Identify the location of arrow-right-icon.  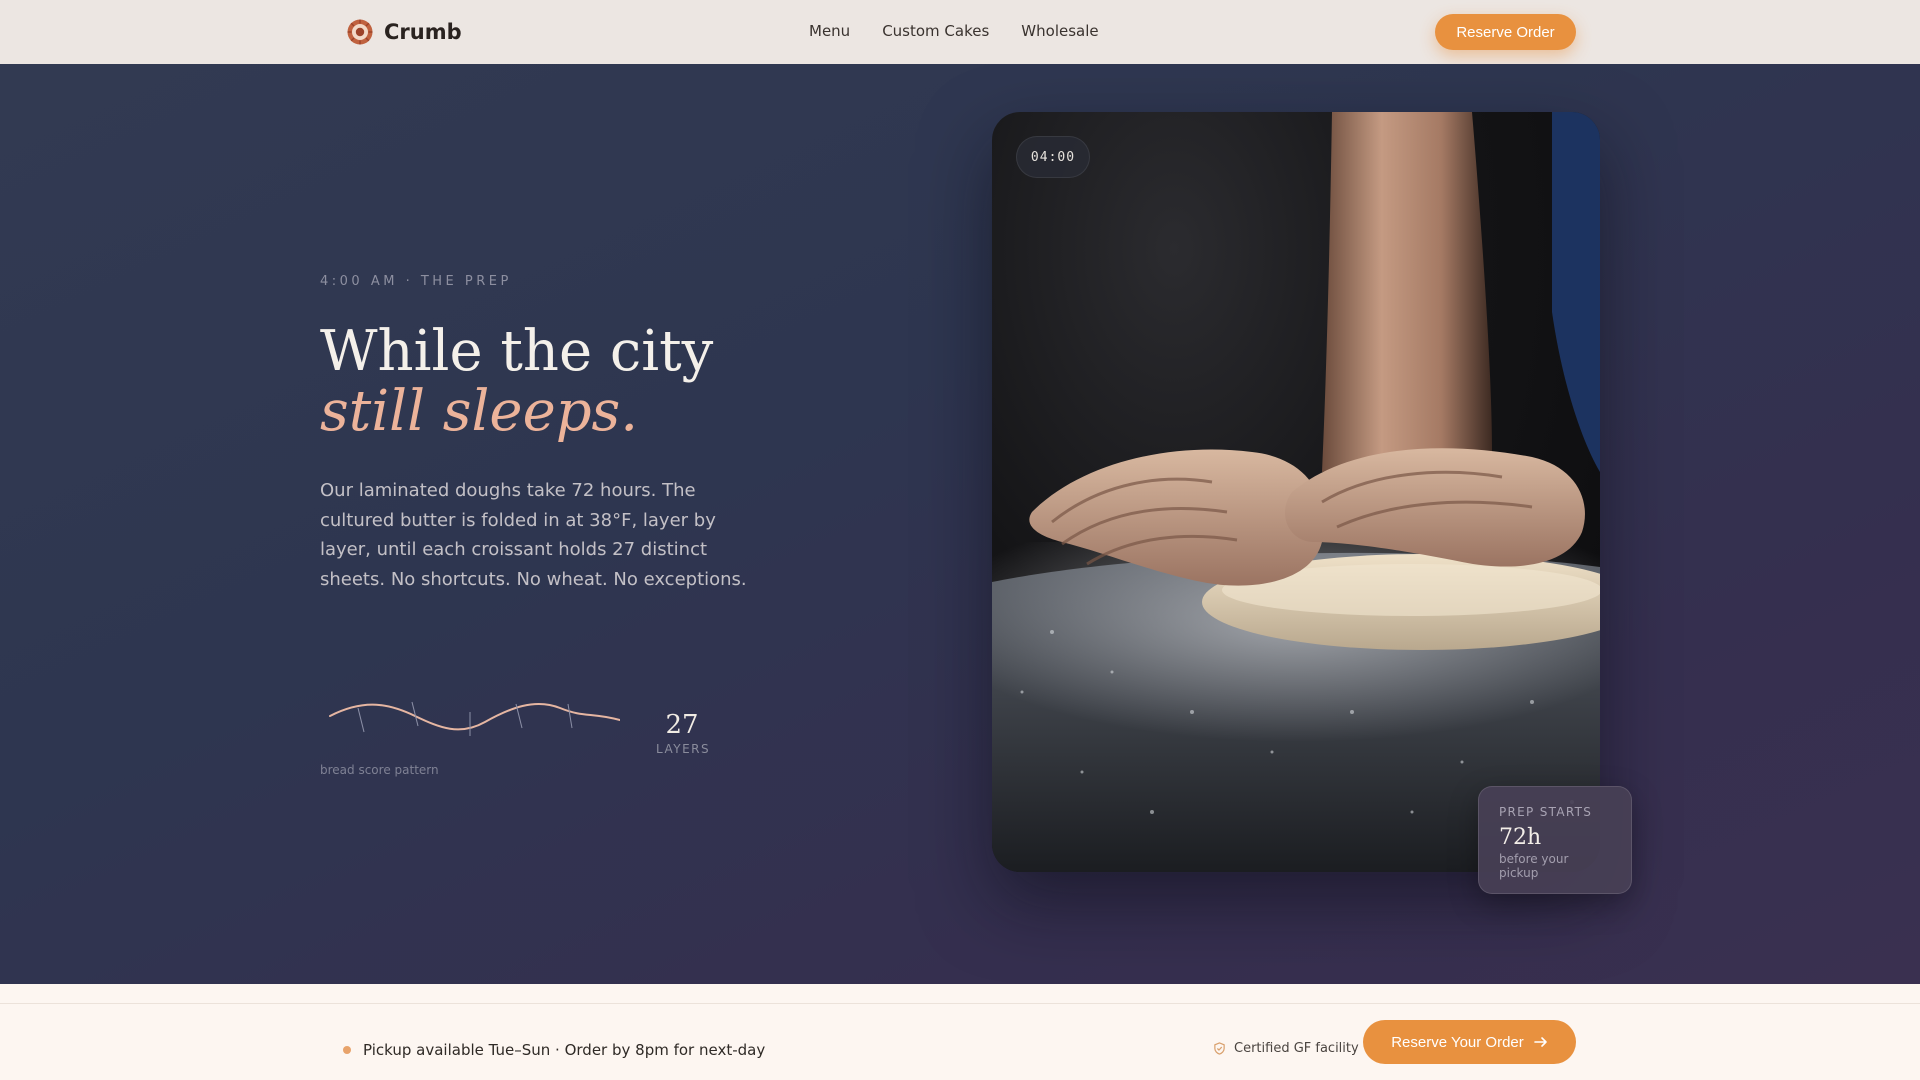
(1540, 1042).